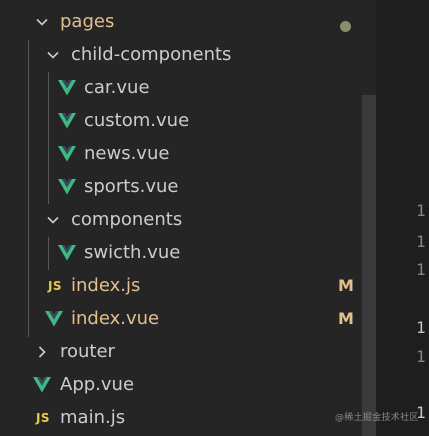  What do you see at coordinates (188, 318) in the screenshot?
I see `tree-item-index-vue: index.vue M` at bounding box center [188, 318].